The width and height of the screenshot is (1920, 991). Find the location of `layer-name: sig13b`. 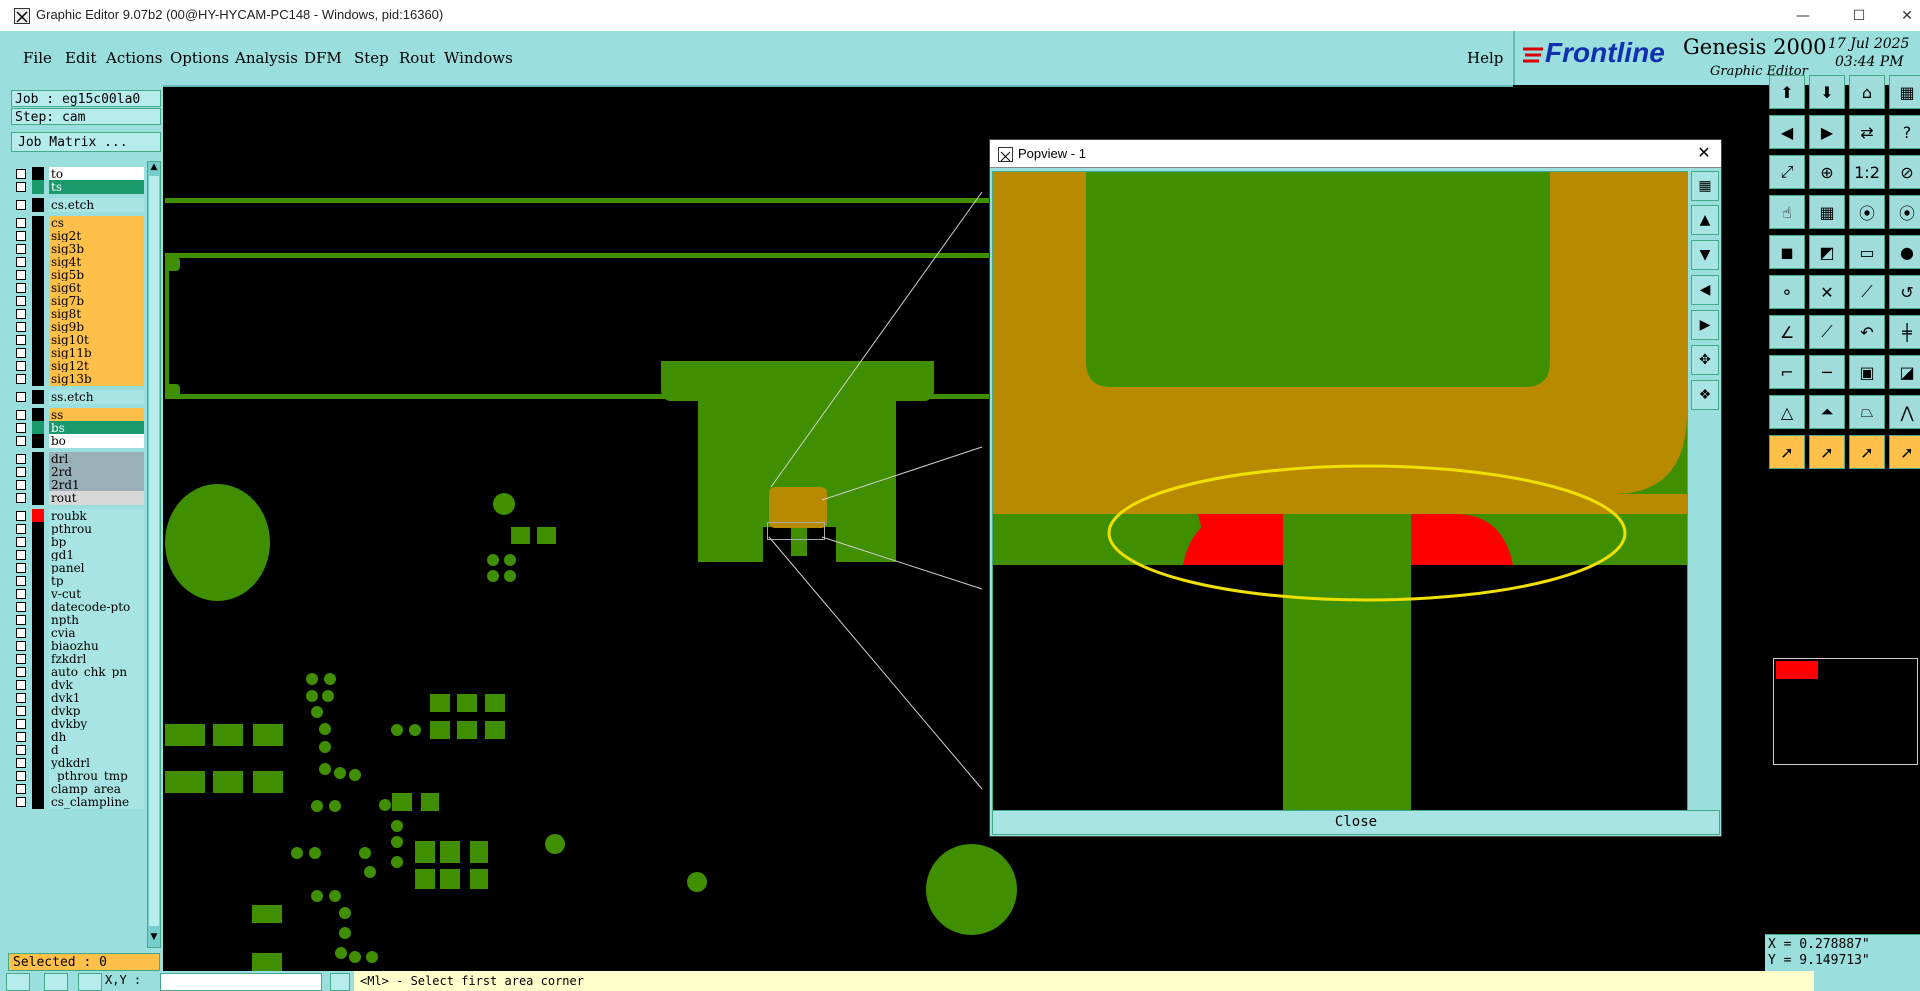

layer-name: sig13b is located at coordinates (96, 379).